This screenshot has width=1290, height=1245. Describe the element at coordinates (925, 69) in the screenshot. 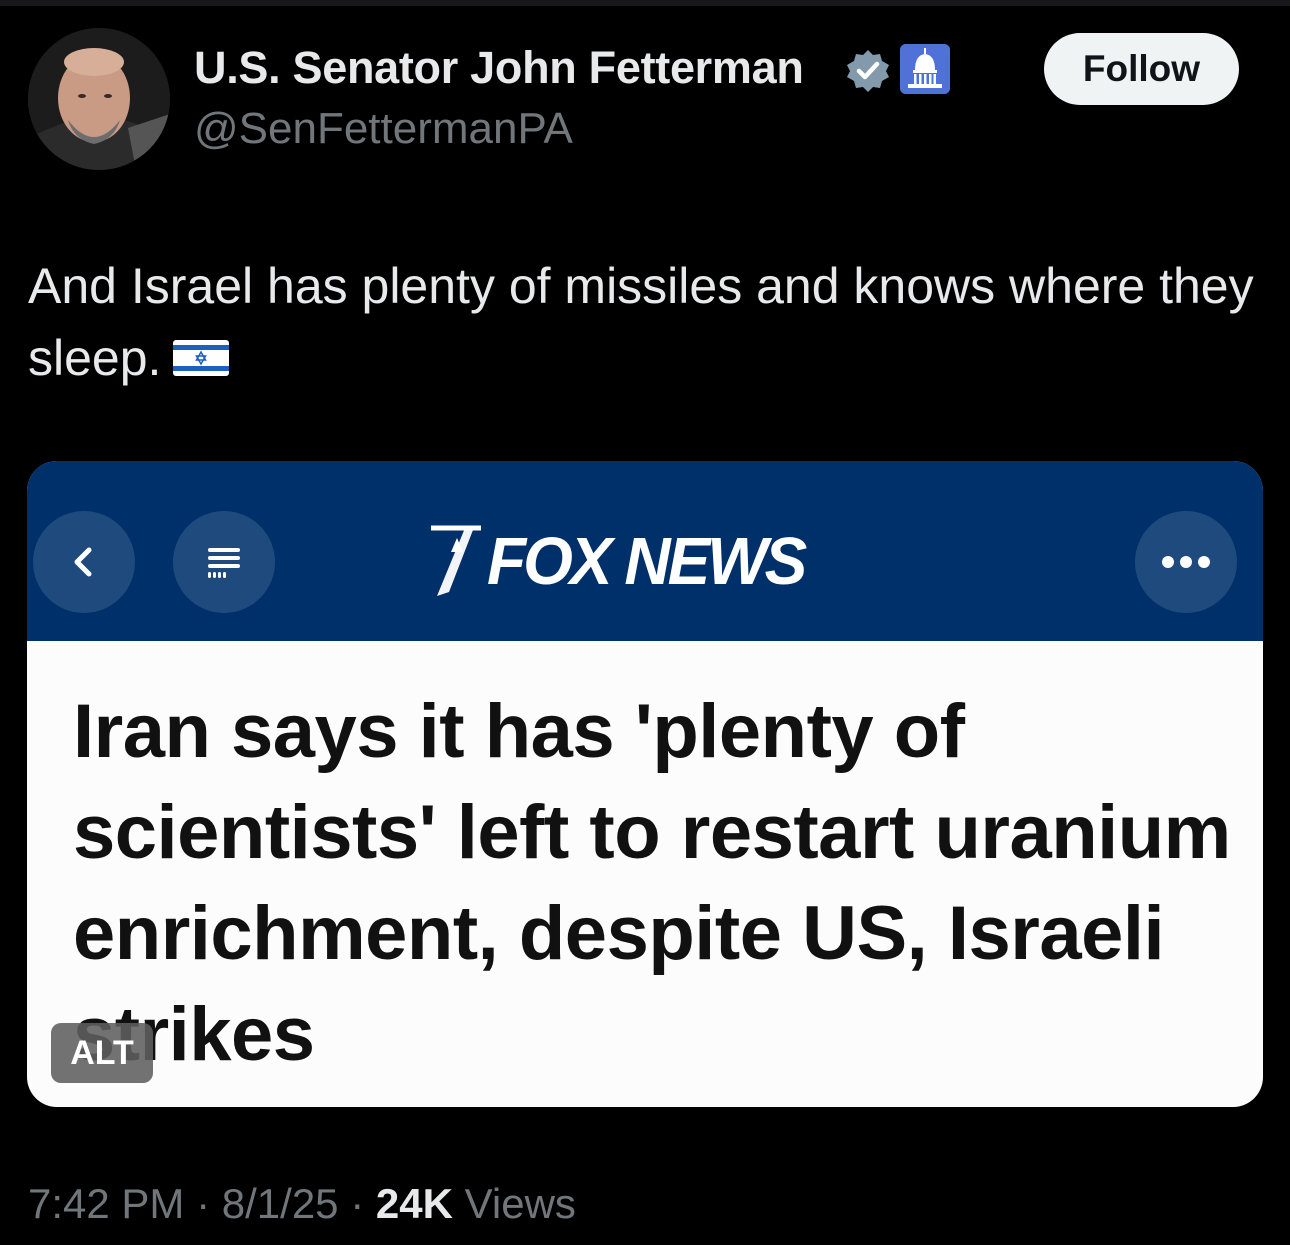

I see `us-capitol-icon` at that location.